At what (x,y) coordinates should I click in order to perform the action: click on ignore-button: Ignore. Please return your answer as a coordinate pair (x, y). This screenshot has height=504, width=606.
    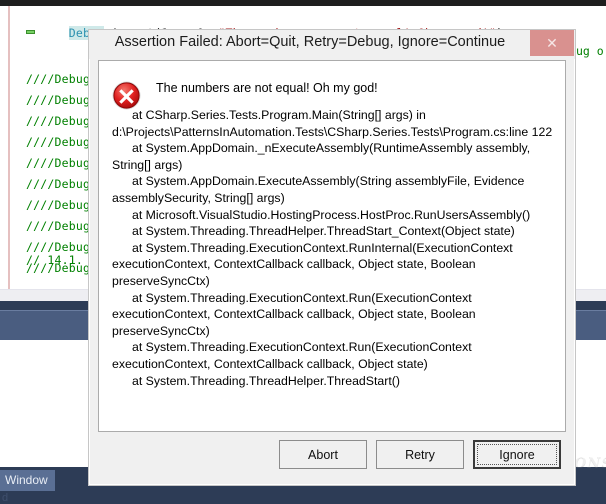
    Looking at the image, I should click on (517, 454).